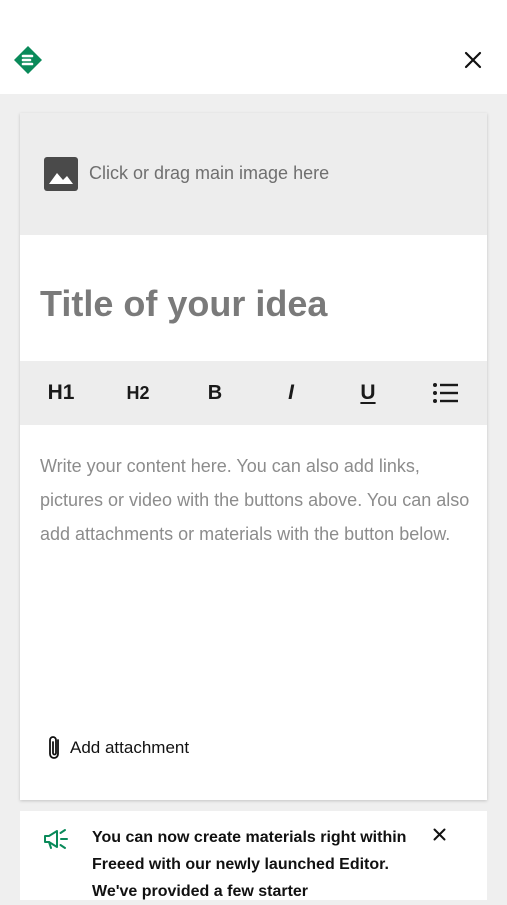 The image size is (507, 905). I want to click on underline-button: U, so click(368, 393).